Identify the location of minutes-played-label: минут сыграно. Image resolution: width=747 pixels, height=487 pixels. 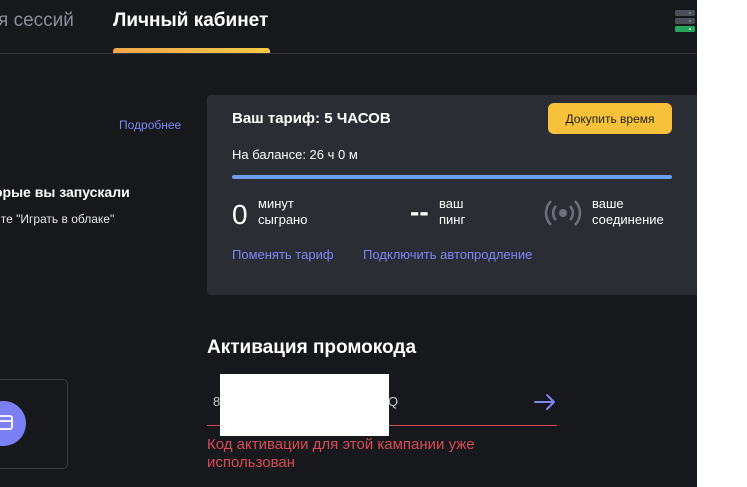
(283, 211).